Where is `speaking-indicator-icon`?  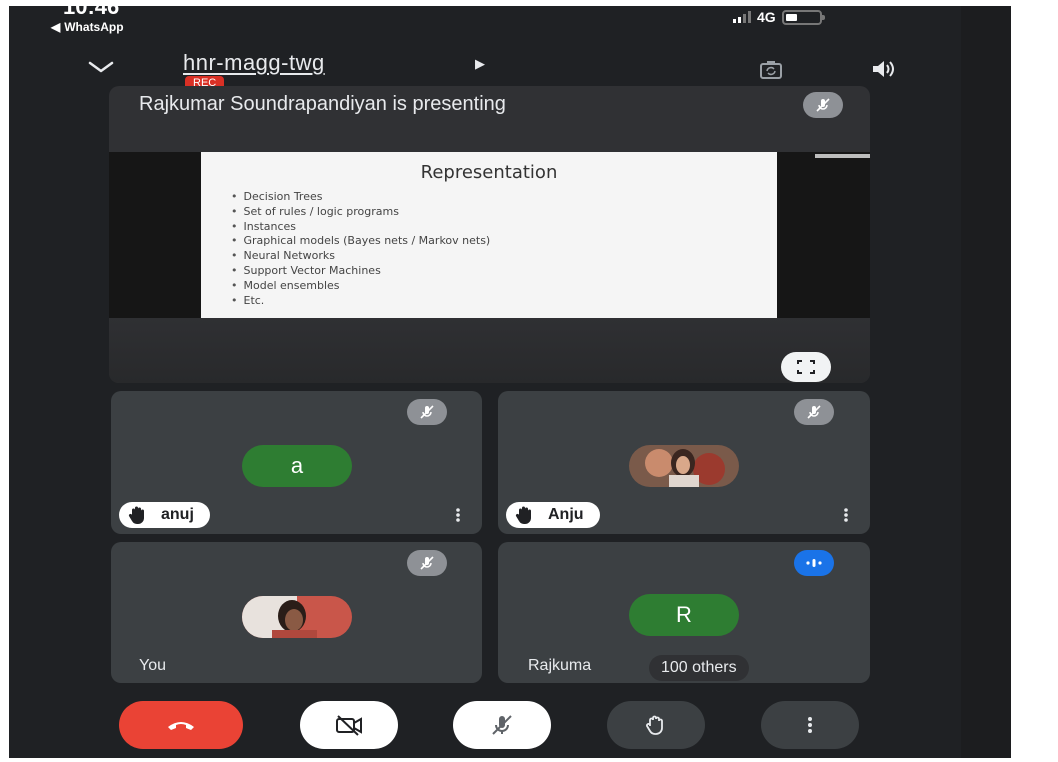 speaking-indicator-icon is located at coordinates (814, 563).